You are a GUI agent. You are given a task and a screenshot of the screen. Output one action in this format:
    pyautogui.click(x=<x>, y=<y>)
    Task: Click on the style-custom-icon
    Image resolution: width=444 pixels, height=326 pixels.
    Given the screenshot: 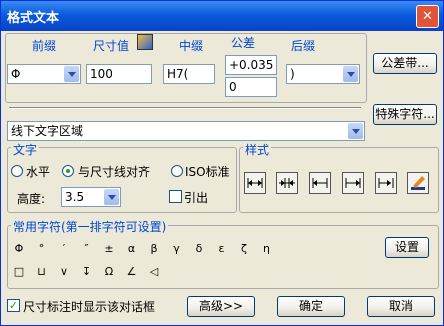 What is the action you would take?
    pyautogui.click(x=418, y=183)
    